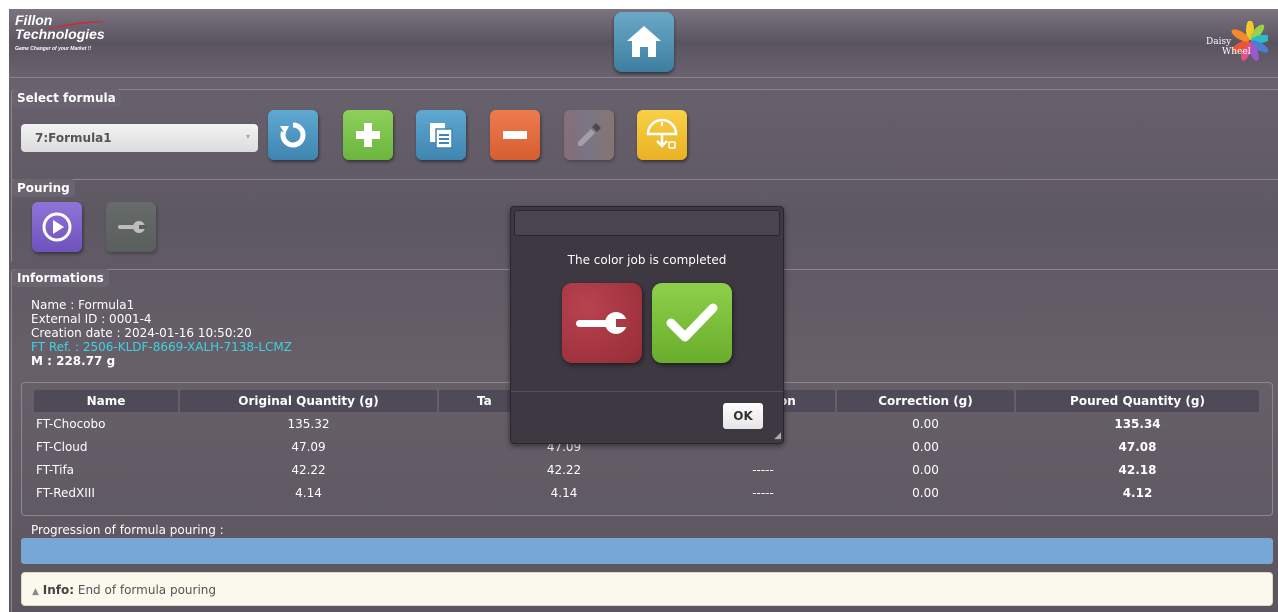 The height and width of the screenshot is (612, 1278). Describe the element at coordinates (1137, 470) in the screenshot. I see `cell-poured: 42.18` at that location.